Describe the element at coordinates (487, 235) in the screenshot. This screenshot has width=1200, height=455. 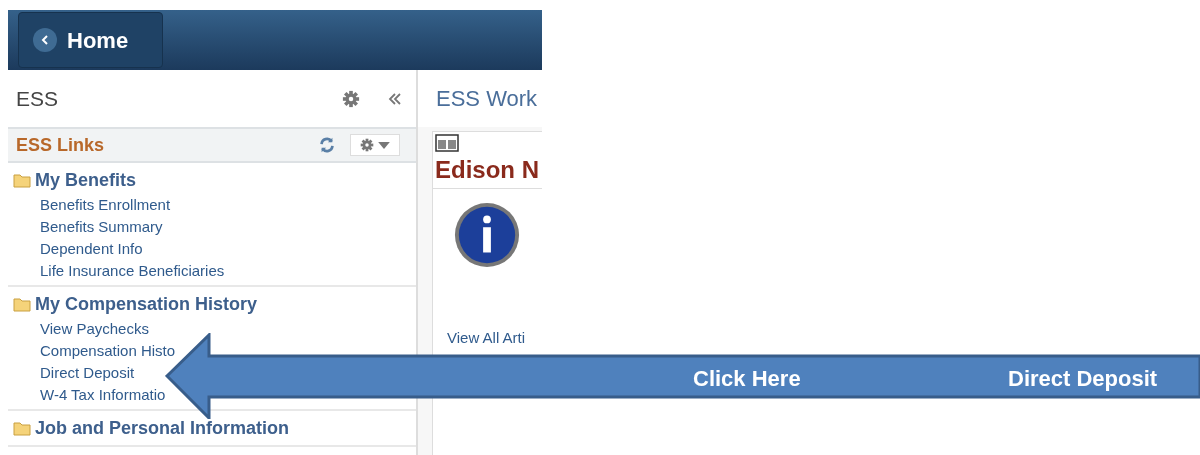
I see `info-icon` at that location.